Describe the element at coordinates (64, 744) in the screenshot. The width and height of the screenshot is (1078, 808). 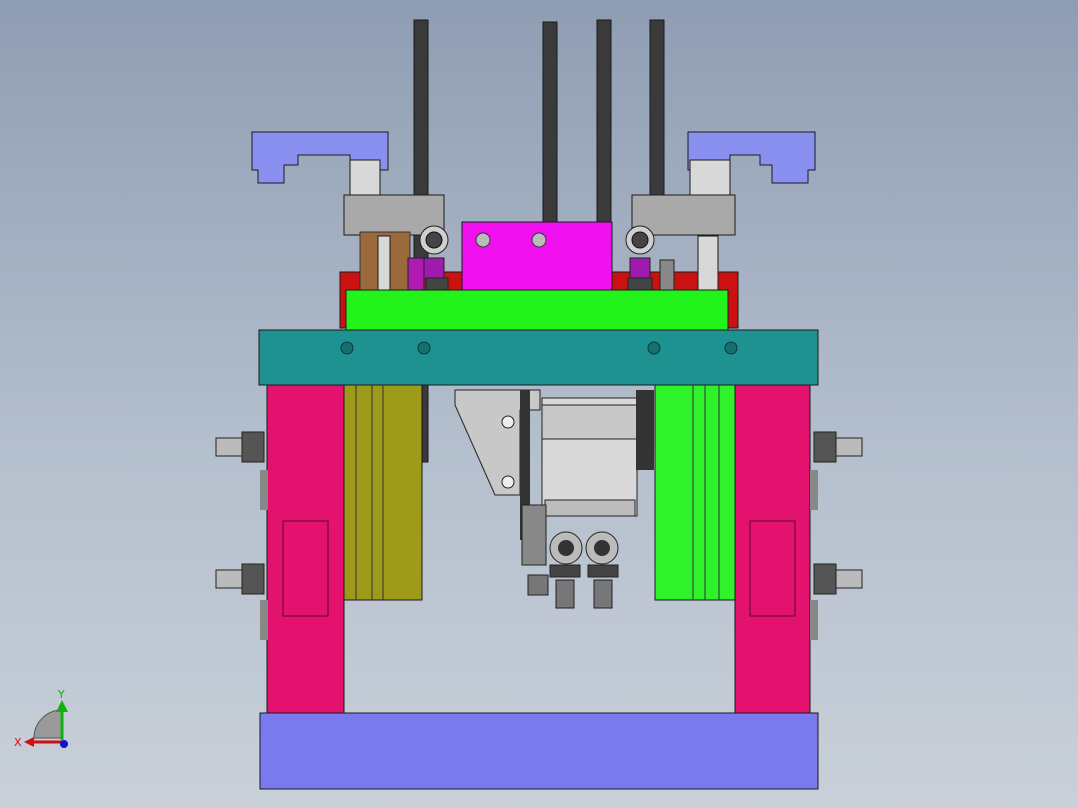
I see `z-axis-dot` at that location.